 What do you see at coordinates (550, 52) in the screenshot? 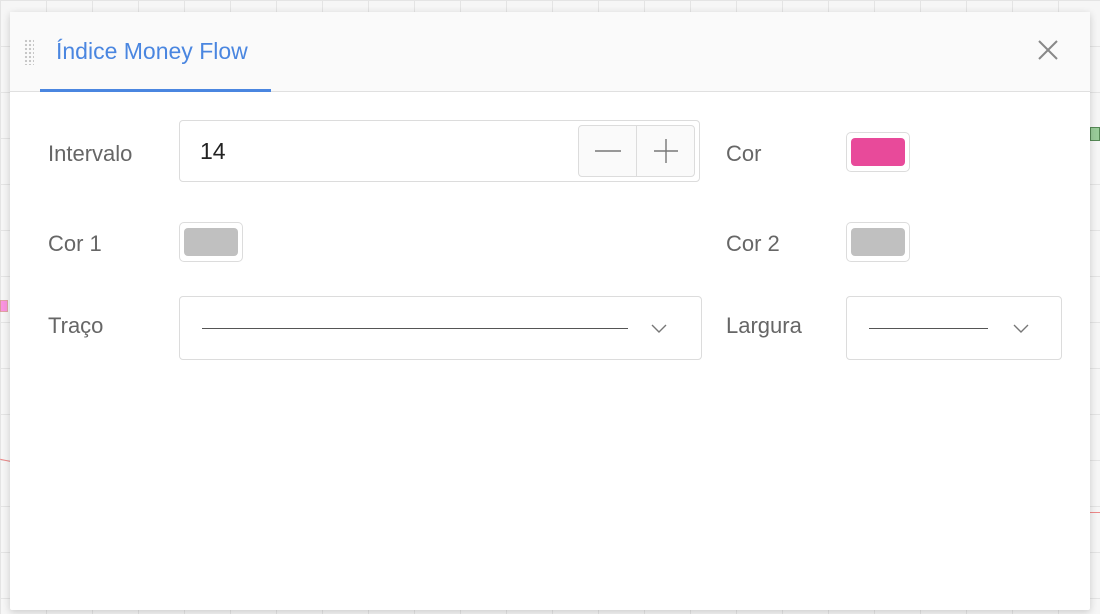
I see `dialog-header: Índice Money Flow` at bounding box center [550, 52].